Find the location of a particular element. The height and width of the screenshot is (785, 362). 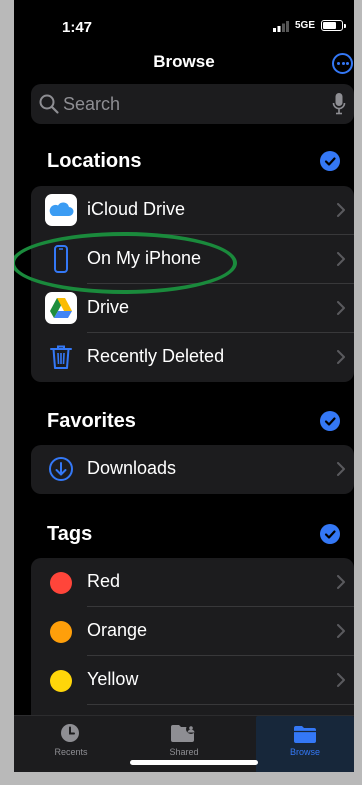

tag-red: Red is located at coordinates (192, 582).